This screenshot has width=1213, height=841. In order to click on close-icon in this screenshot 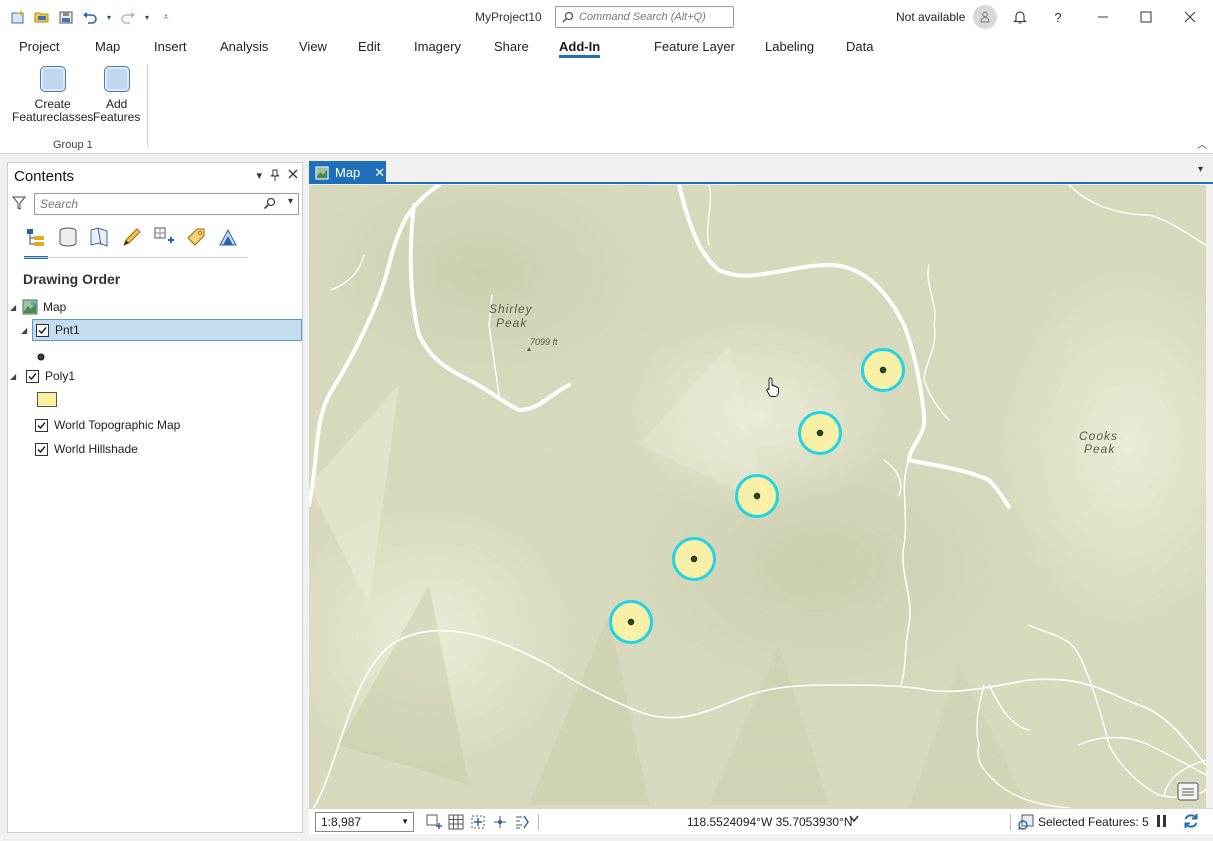, I will do `click(1190, 17)`.